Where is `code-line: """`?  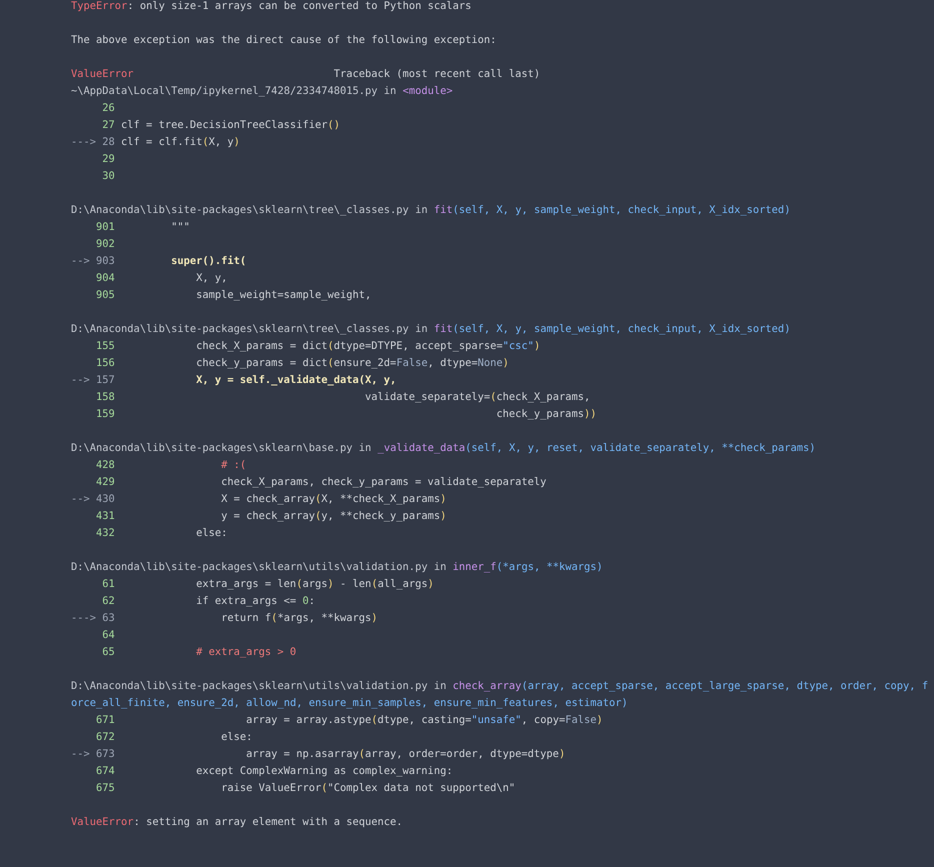
code-line: """ is located at coordinates (180, 227).